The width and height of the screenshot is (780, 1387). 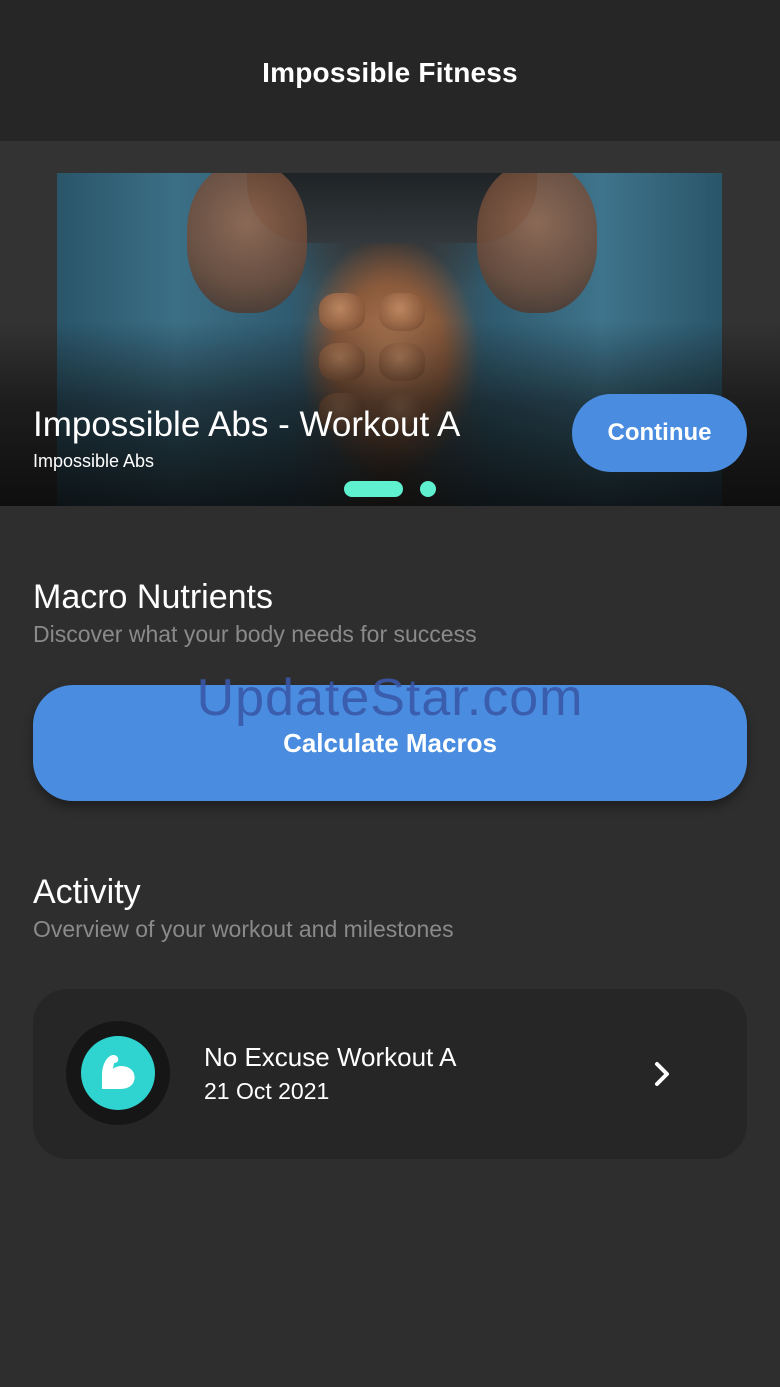 What do you see at coordinates (247, 424) in the screenshot?
I see `featured-workout-title: Impossible Abs - Workout A` at bounding box center [247, 424].